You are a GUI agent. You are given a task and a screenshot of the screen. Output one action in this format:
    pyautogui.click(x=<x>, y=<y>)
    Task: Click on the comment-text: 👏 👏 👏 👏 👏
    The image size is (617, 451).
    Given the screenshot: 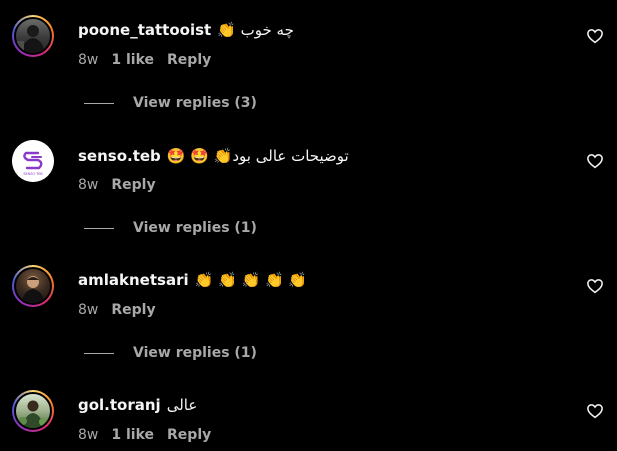 What is the action you would take?
    pyautogui.click(x=251, y=280)
    